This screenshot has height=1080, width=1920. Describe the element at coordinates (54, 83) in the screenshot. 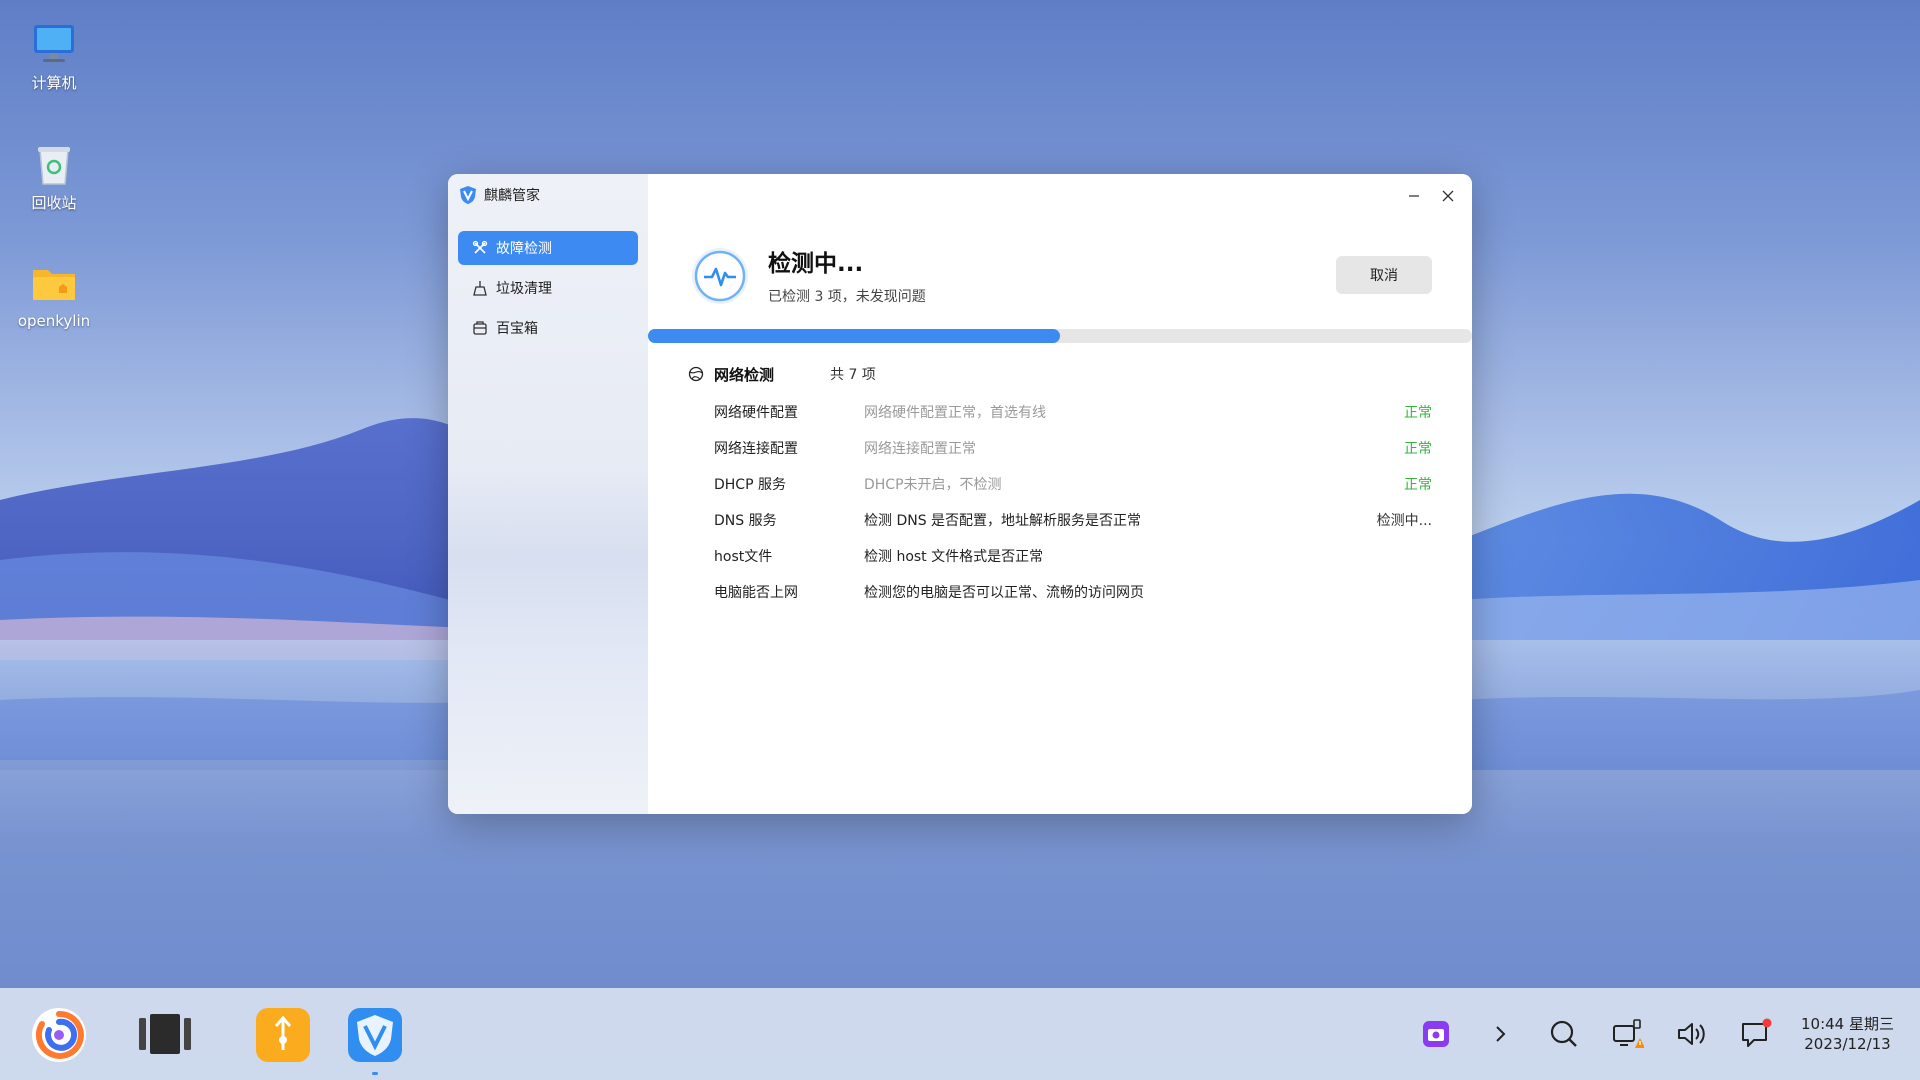

I see `desktop-icon-label: 计算机` at that location.